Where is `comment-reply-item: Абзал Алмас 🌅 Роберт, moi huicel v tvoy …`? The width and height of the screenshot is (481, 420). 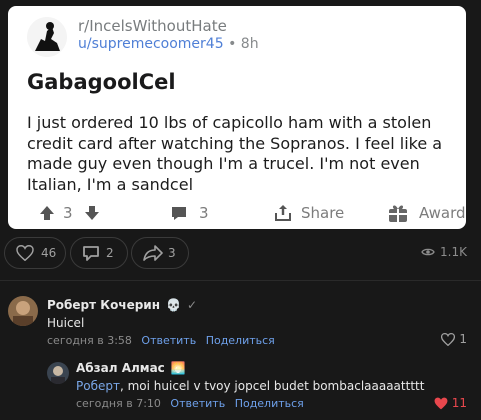
comment-reply-item: Абзал Алмас 🌅 Роберт, moi huicel v tvoy … is located at coordinates (240, 386).